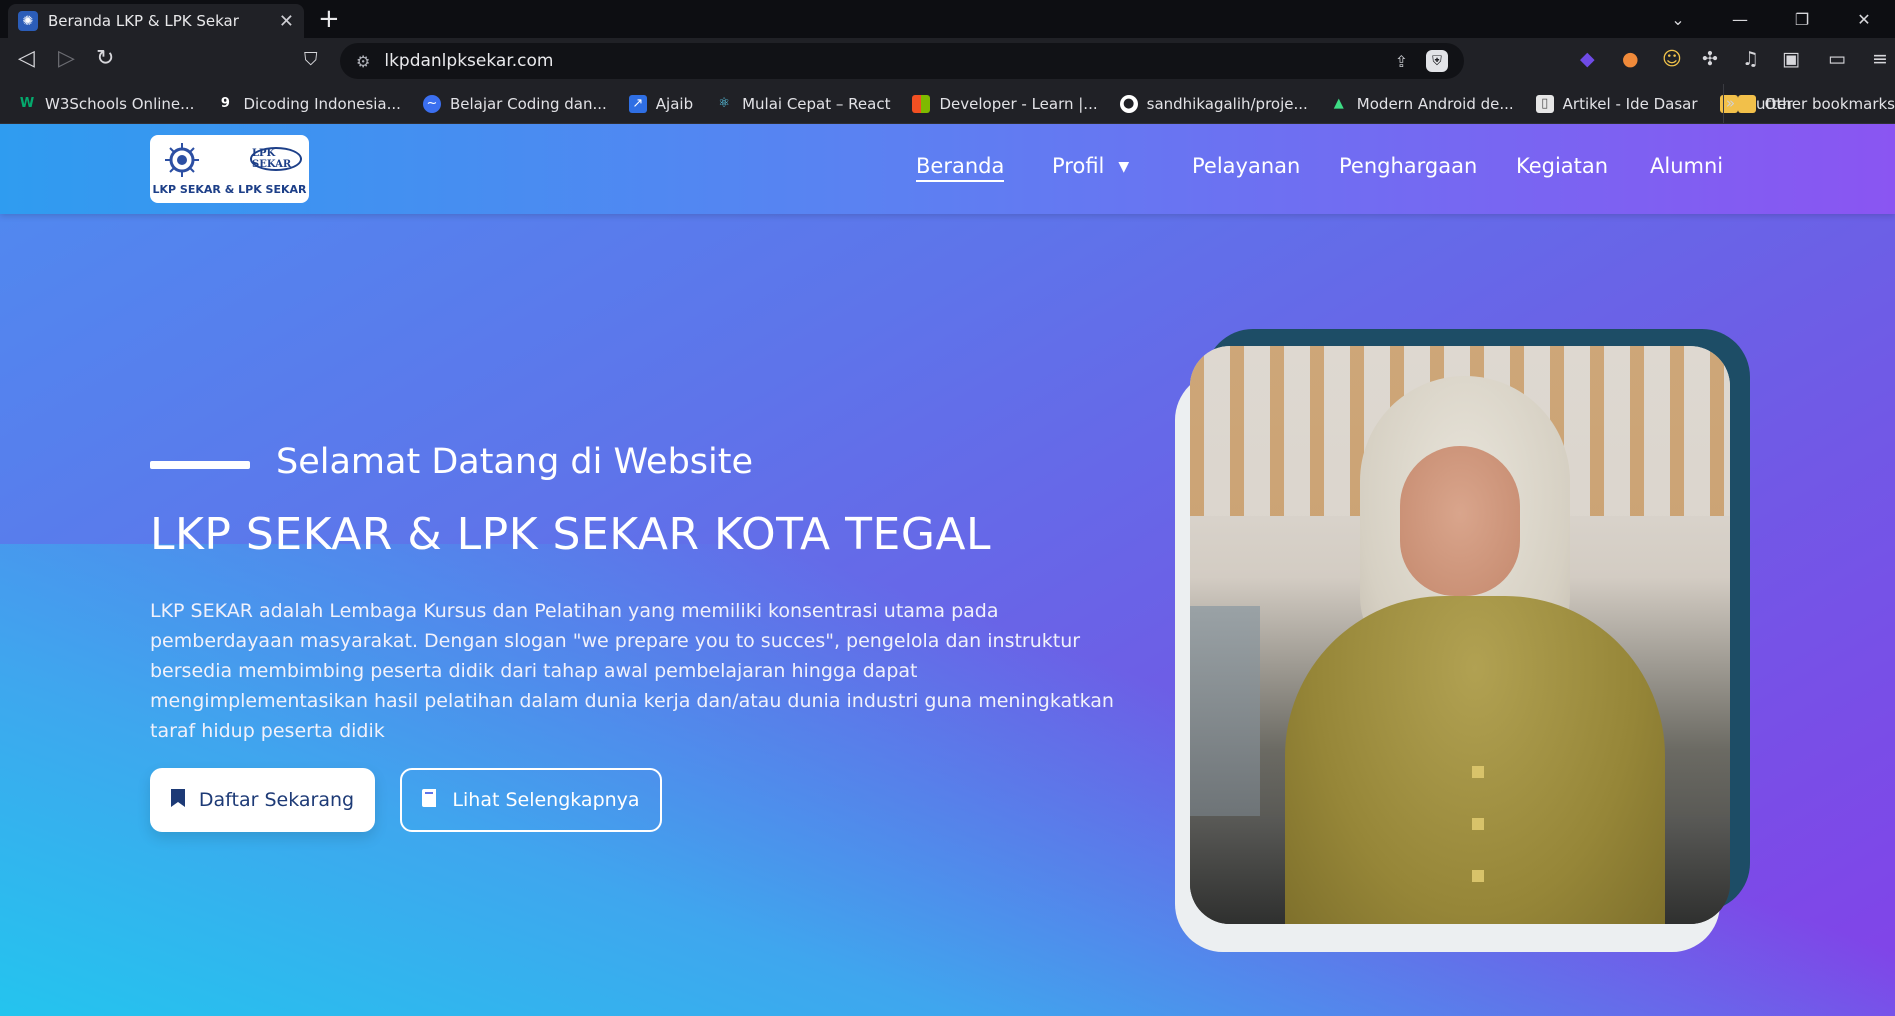 This screenshot has height=1016, width=1895. Describe the element at coordinates (431, 103) in the screenshot. I see `codepolitan-icon: ~` at that location.